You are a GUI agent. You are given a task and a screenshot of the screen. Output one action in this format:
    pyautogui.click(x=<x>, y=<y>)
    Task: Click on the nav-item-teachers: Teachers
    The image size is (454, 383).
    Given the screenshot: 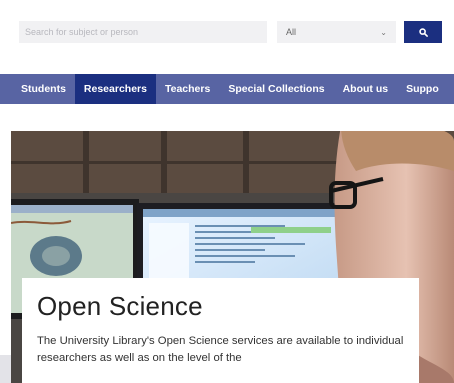 What is the action you would take?
    pyautogui.click(x=187, y=89)
    